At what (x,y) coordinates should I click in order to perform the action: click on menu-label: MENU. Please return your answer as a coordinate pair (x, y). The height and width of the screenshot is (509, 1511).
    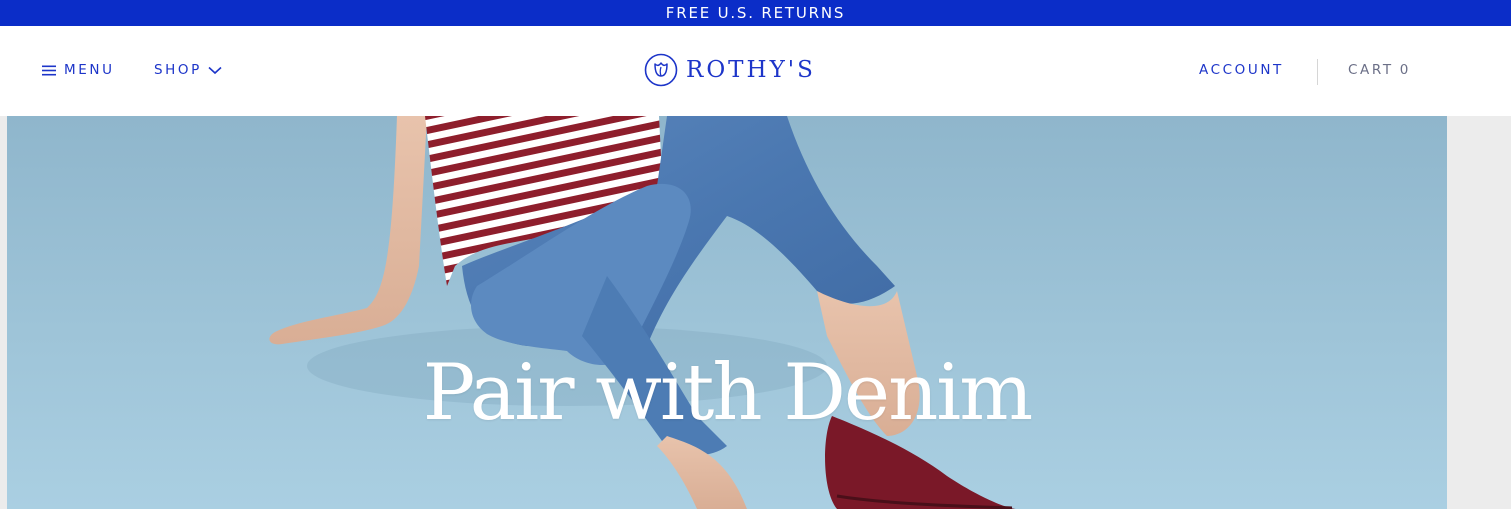
    Looking at the image, I should click on (89, 70).